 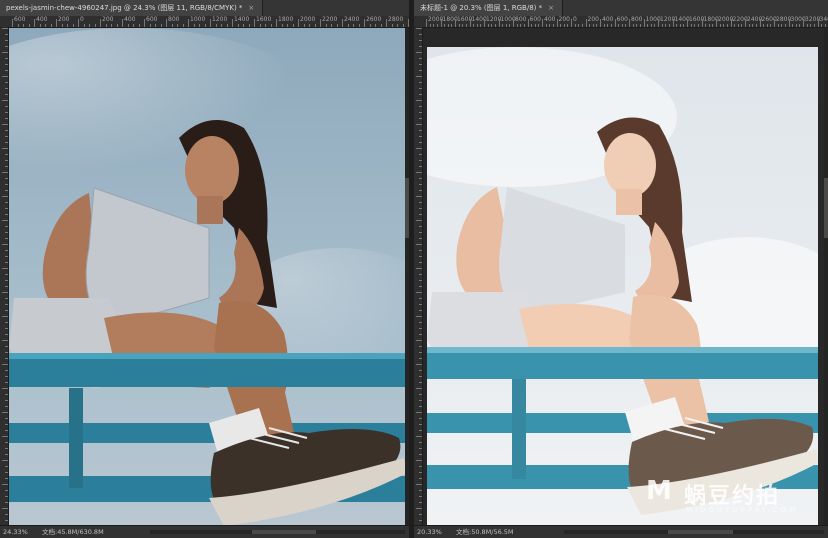 I want to click on ruler-label: 600, so click(x=622, y=19).